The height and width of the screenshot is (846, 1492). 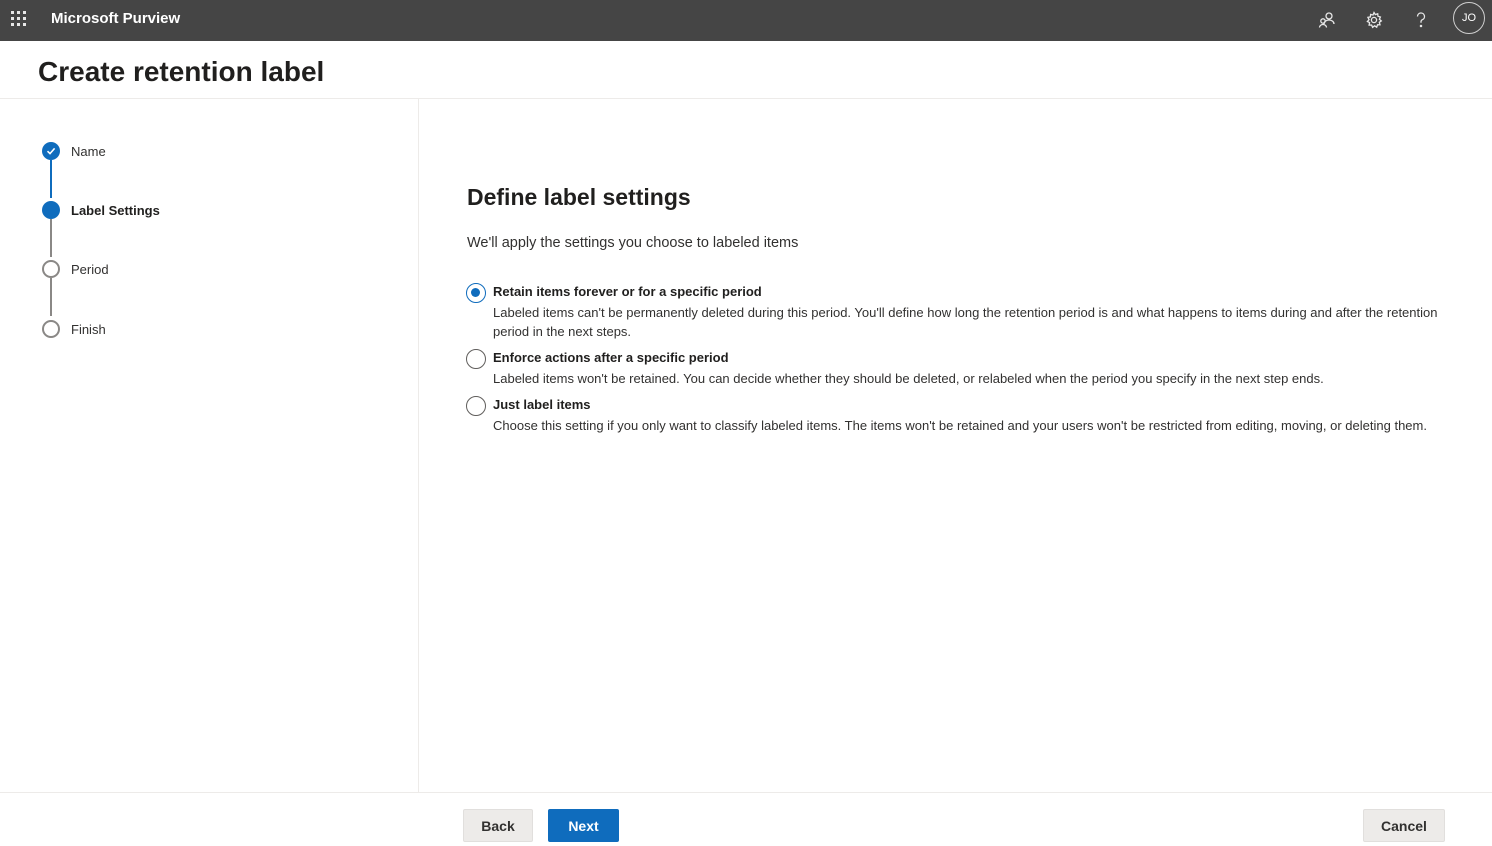 I want to click on next-button: Next, so click(x=583, y=825).